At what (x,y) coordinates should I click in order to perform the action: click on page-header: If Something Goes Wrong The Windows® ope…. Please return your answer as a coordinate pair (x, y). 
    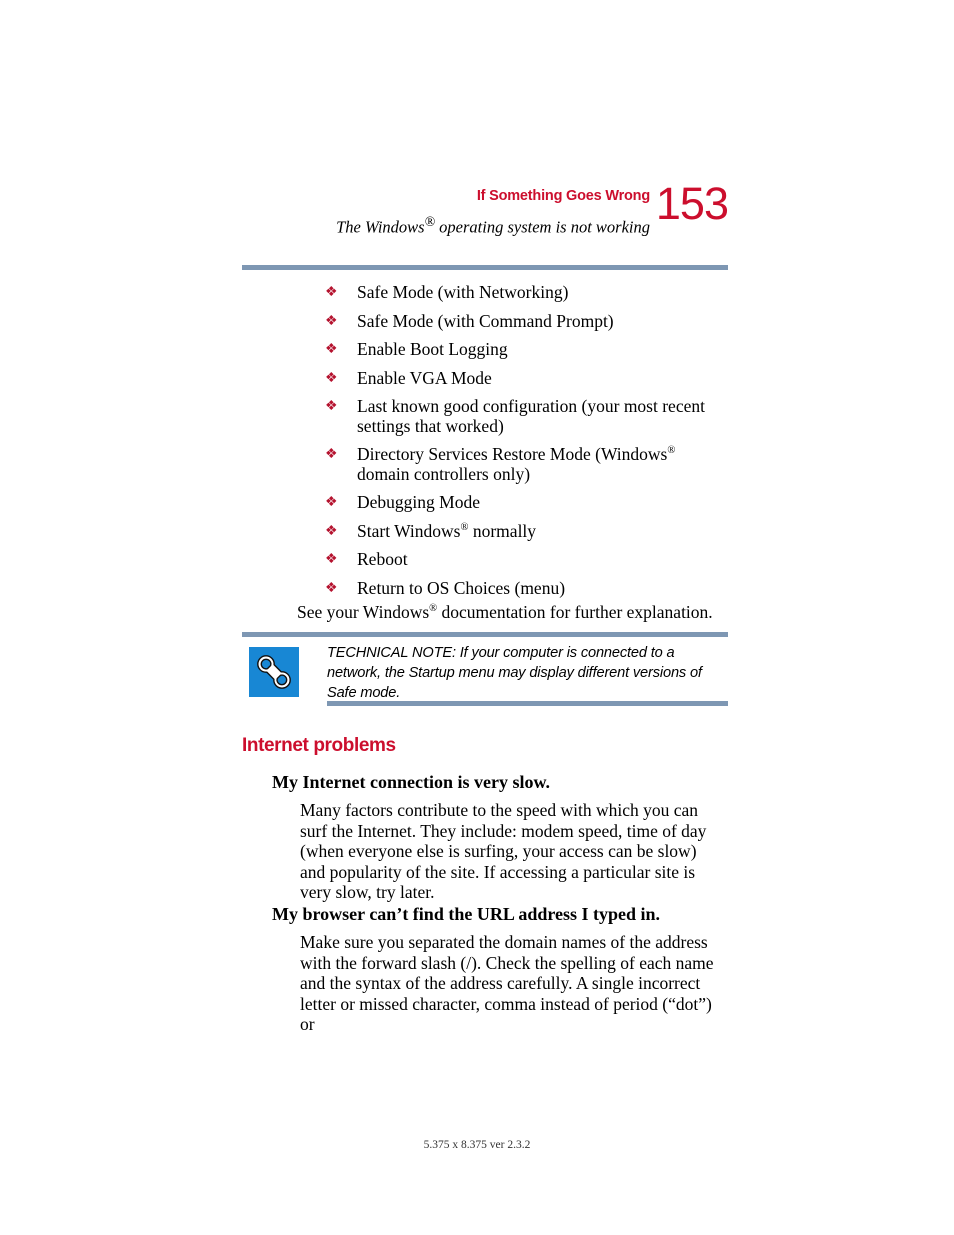
    Looking at the image, I should click on (485, 217).